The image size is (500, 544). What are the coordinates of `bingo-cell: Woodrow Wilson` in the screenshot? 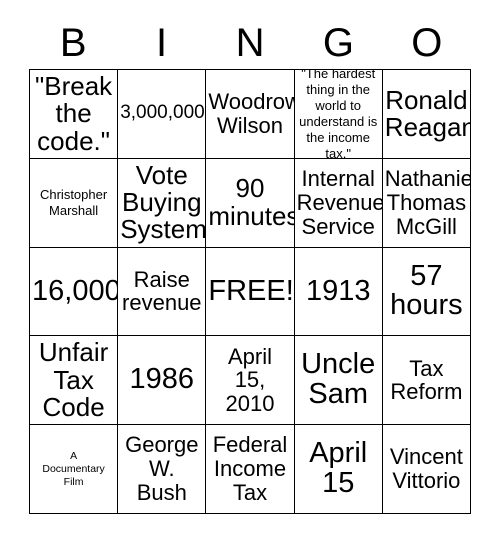 It's located at (250, 114).